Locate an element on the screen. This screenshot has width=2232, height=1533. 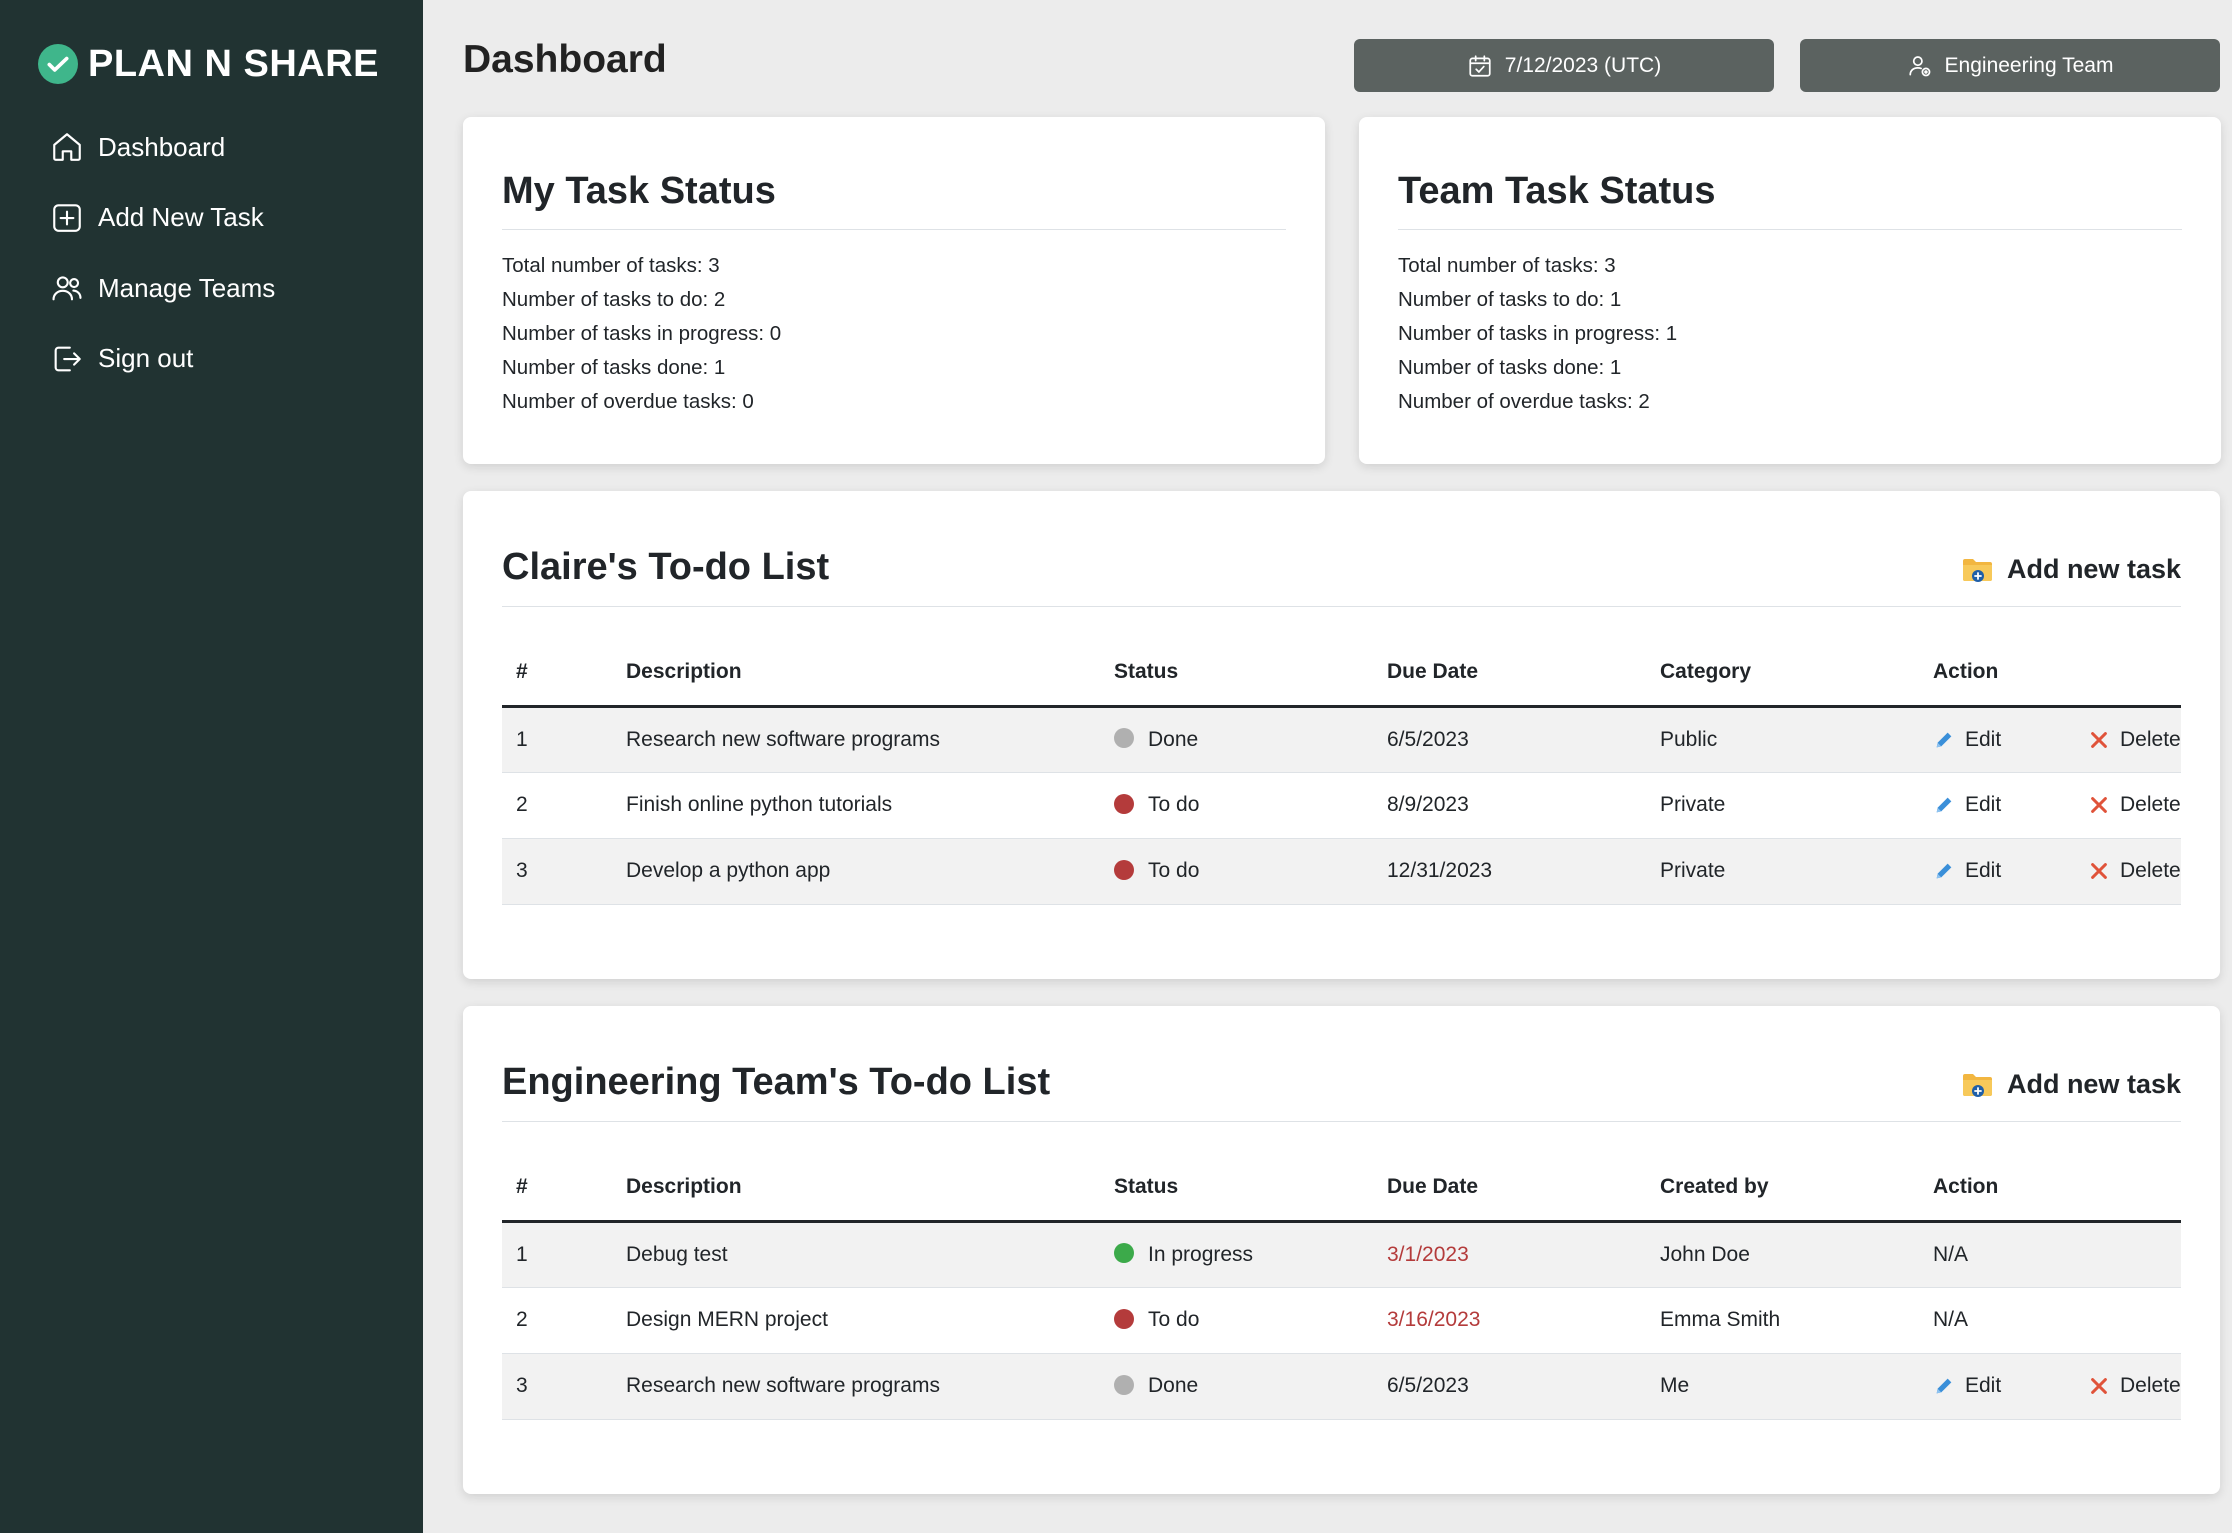
cell-created-by: Emma Smith is located at coordinates (1782, 1320).